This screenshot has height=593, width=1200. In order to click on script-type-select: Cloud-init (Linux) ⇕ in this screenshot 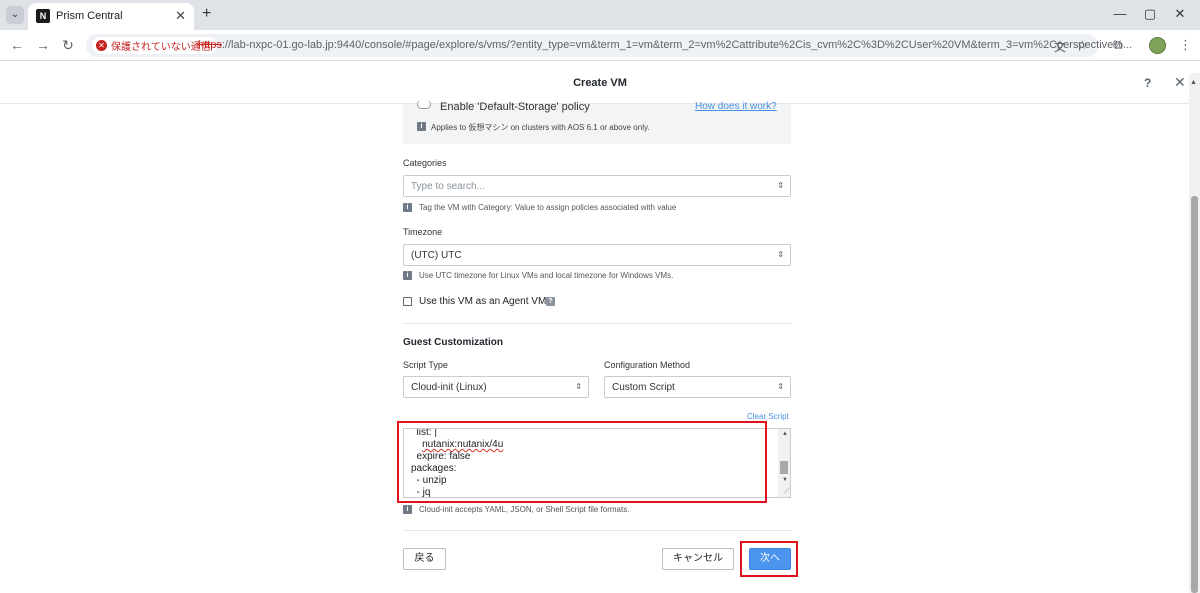, I will do `click(496, 387)`.